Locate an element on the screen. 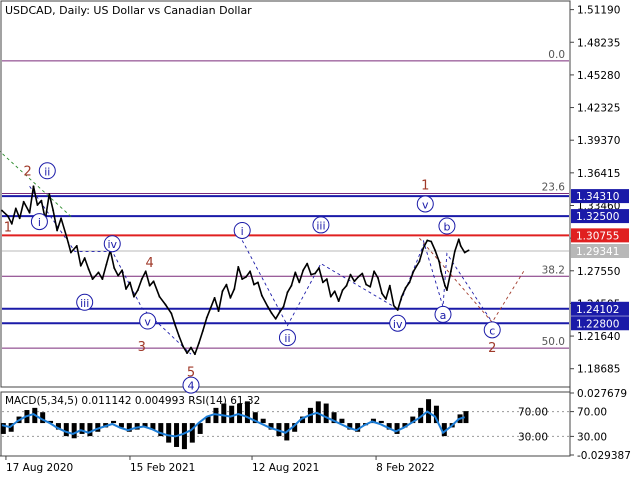 This screenshot has height=484, width=640. indicator-tick-label: 0.027679 is located at coordinates (602, 394).